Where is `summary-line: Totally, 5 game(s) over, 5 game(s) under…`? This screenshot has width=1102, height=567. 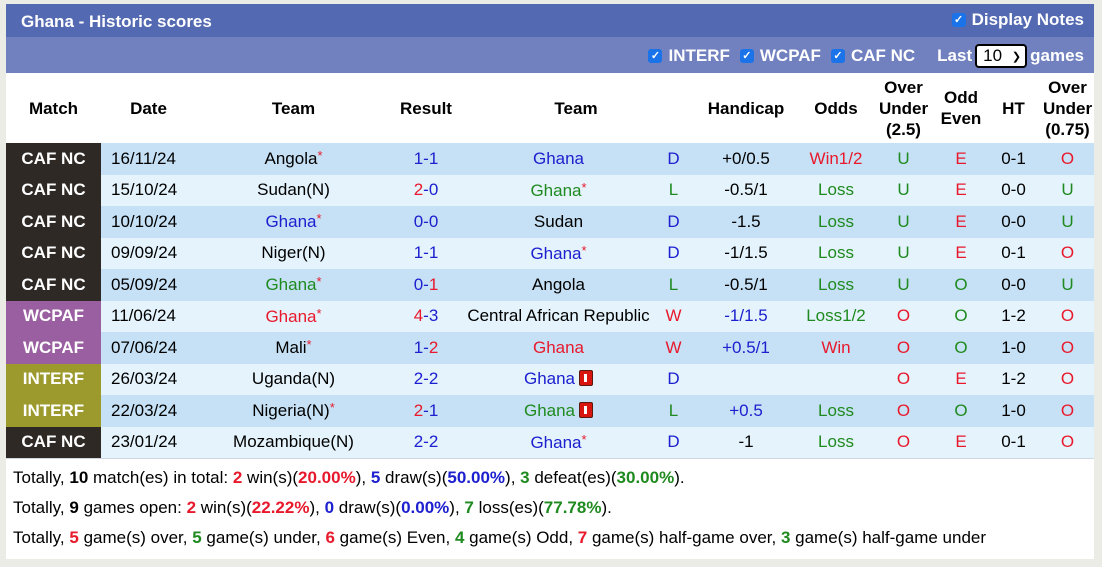
summary-line: Totally, 5 game(s) over, 5 game(s) under… is located at coordinates (550, 538).